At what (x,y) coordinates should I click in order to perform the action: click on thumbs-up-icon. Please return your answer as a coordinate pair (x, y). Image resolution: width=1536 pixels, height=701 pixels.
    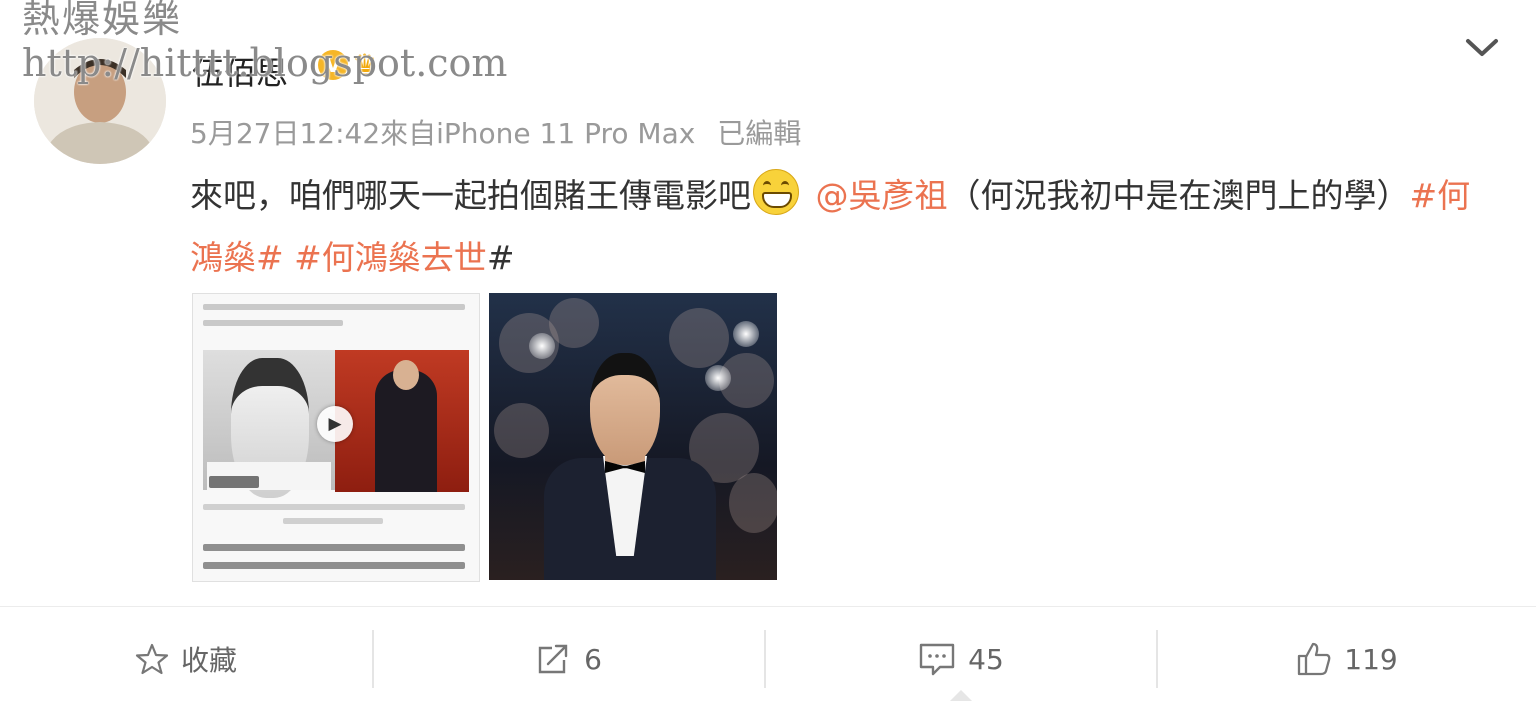
    Looking at the image, I should click on (1314, 659).